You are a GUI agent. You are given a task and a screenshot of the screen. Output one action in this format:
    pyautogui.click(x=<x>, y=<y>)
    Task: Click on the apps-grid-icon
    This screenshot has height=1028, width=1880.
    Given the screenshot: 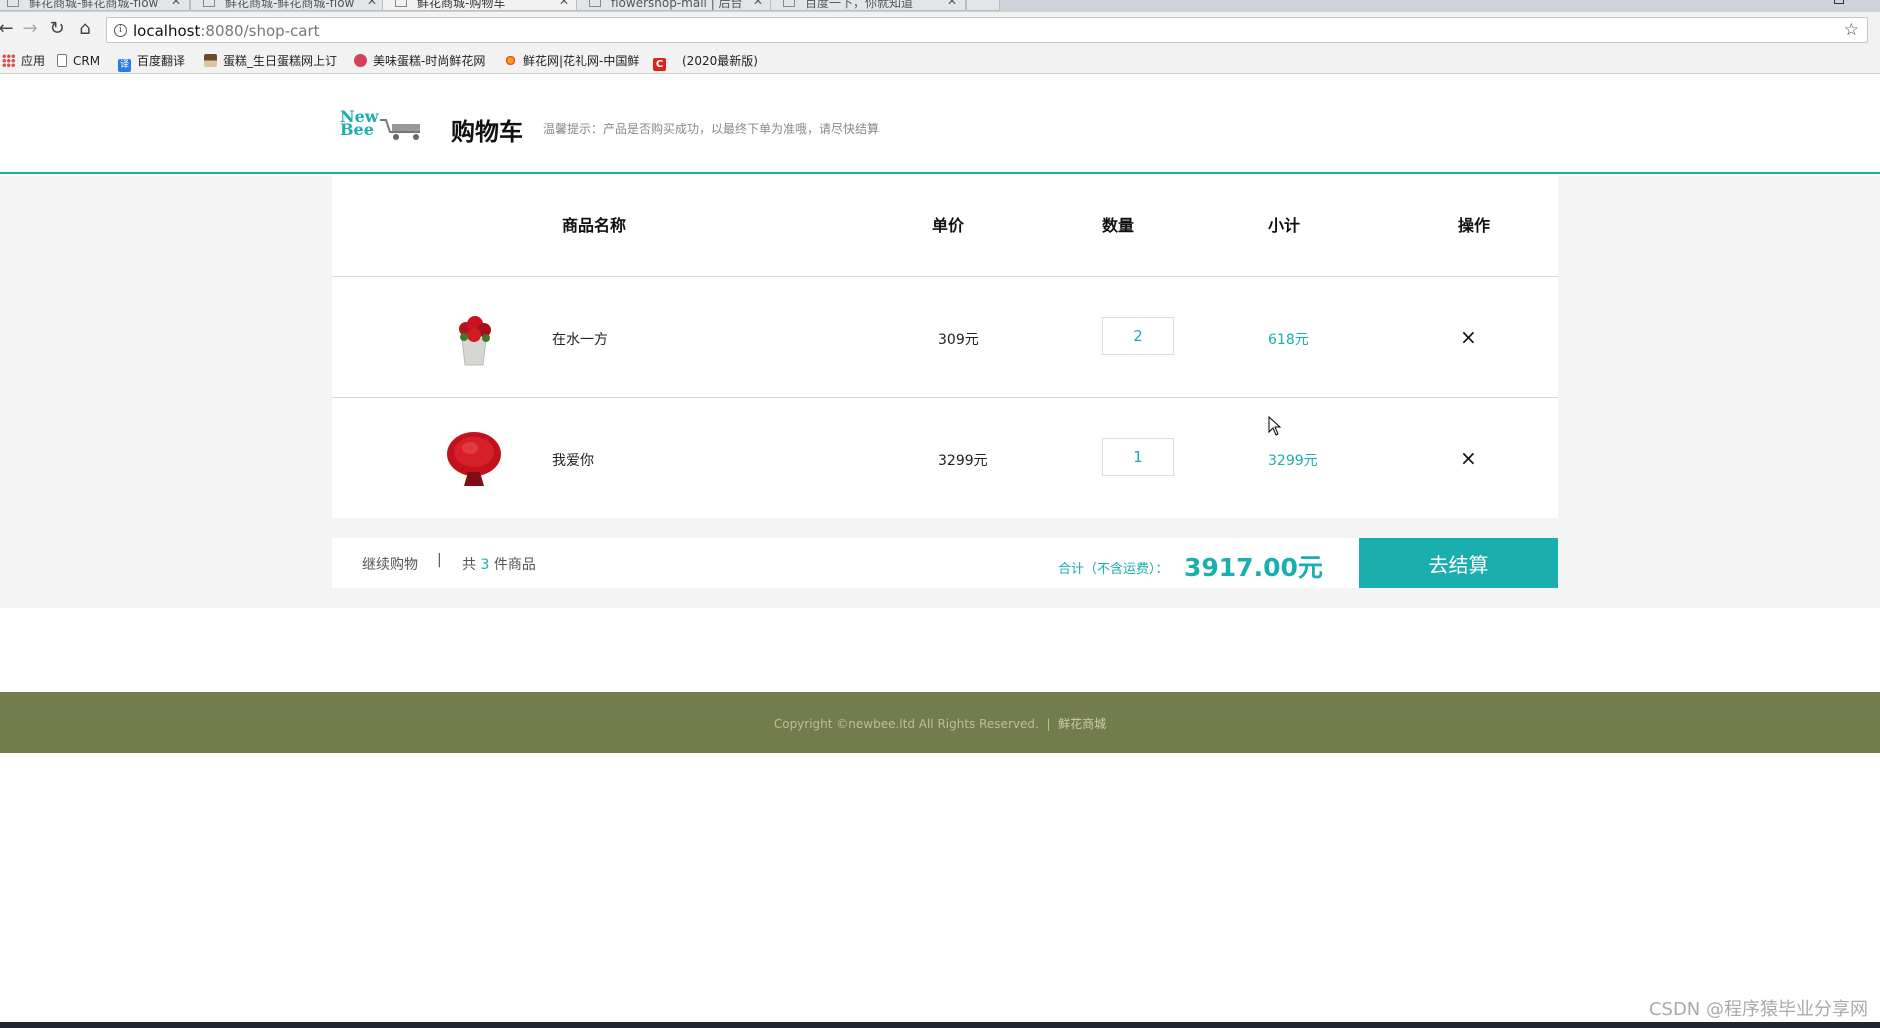 What is the action you would take?
    pyautogui.click(x=8, y=60)
    